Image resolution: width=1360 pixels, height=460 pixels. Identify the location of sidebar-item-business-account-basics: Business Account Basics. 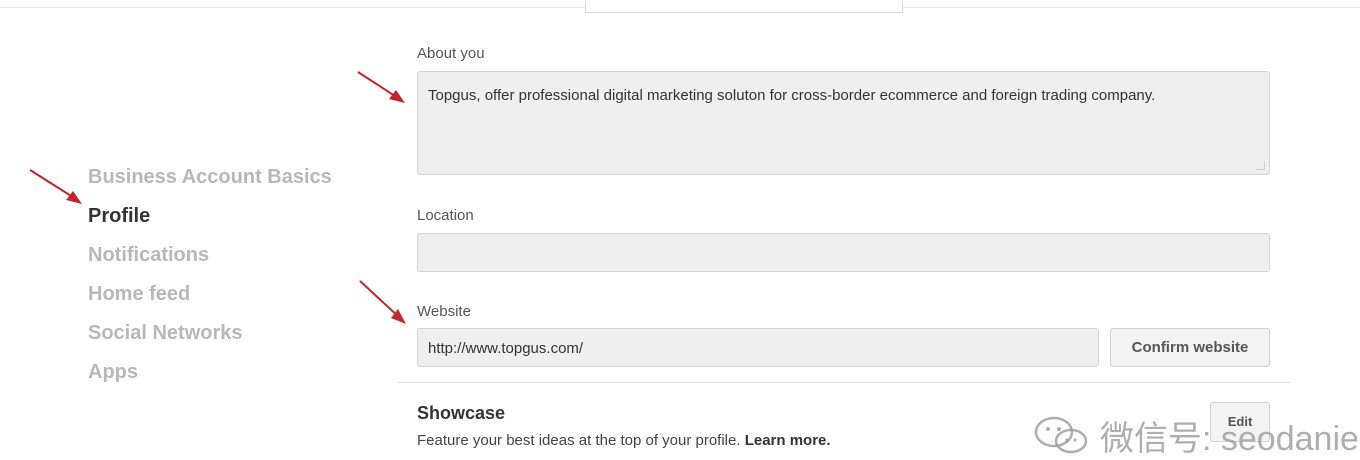
(210, 183).